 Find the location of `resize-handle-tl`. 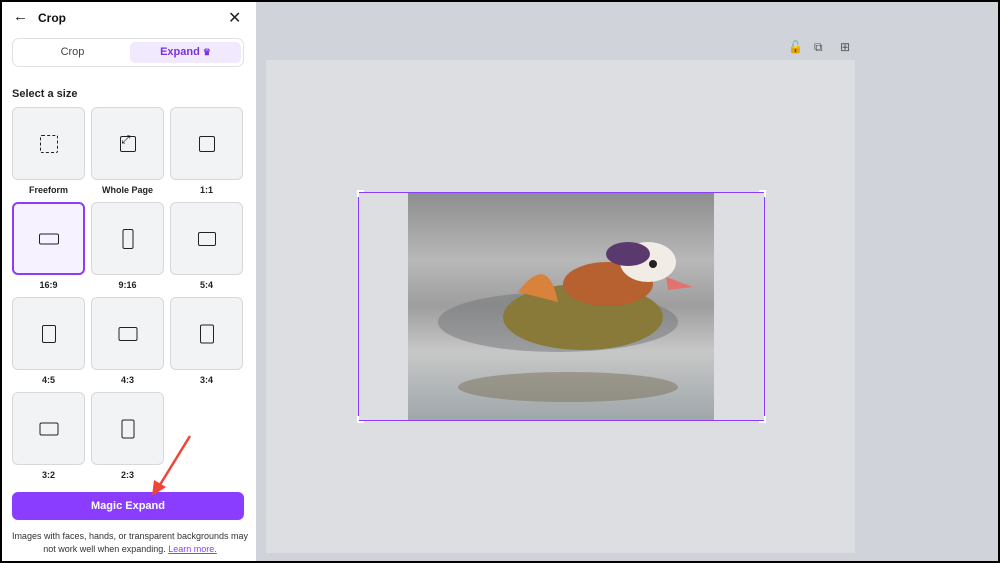

resize-handle-tl is located at coordinates (360, 193).